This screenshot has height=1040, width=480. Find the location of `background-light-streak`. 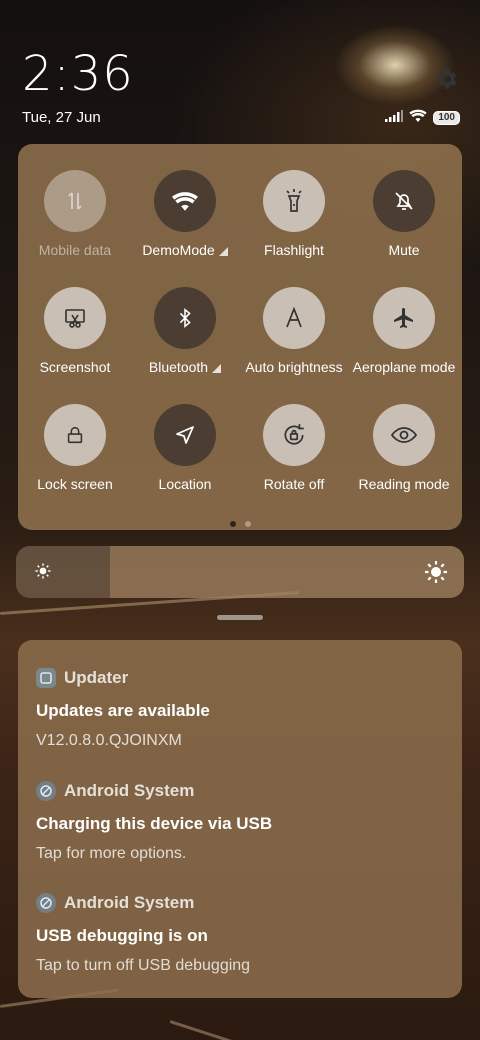

background-light-streak is located at coordinates (213, 1030).